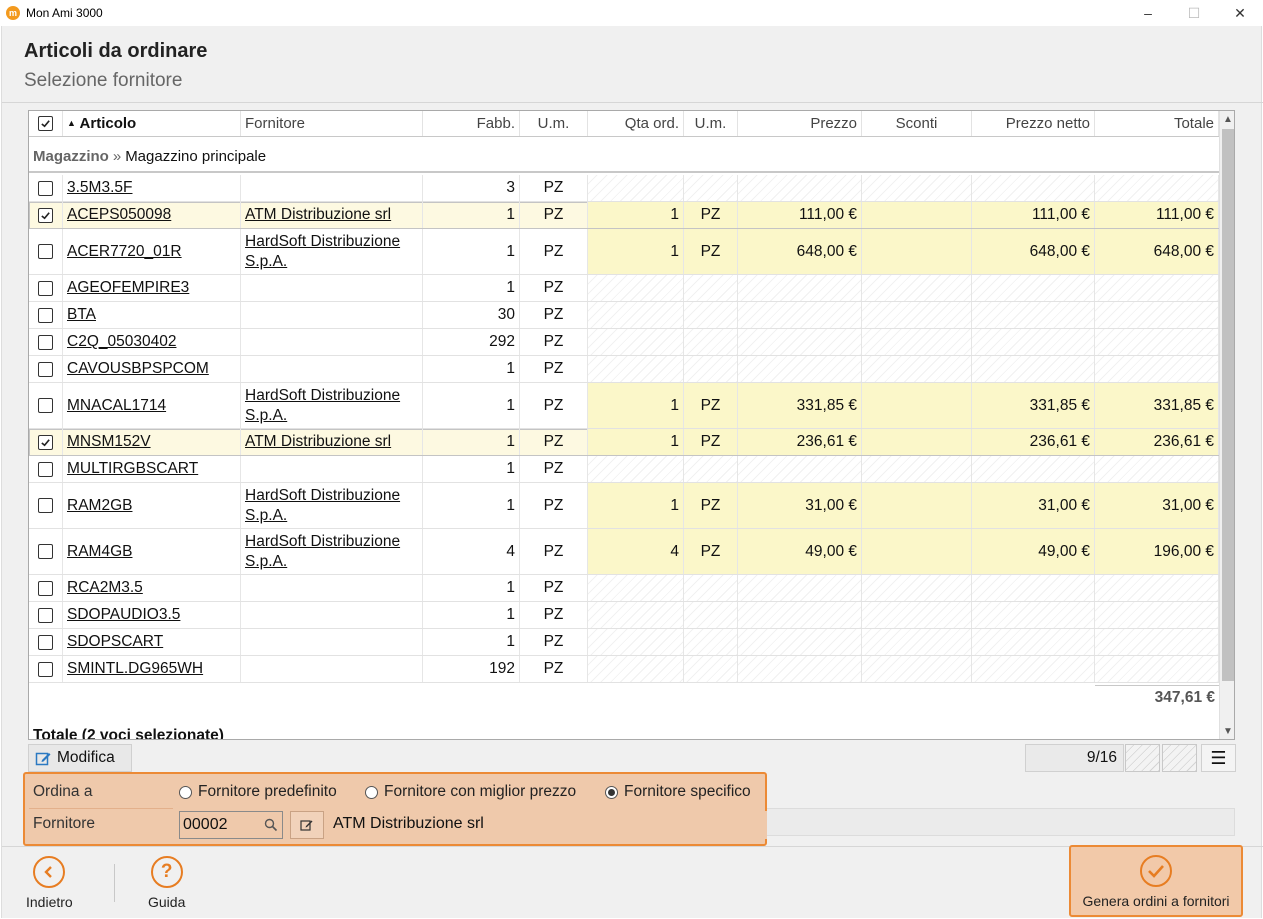  I want to click on radio-miglior-prezzo: Fornitore con miglior prezzo, so click(470, 792).